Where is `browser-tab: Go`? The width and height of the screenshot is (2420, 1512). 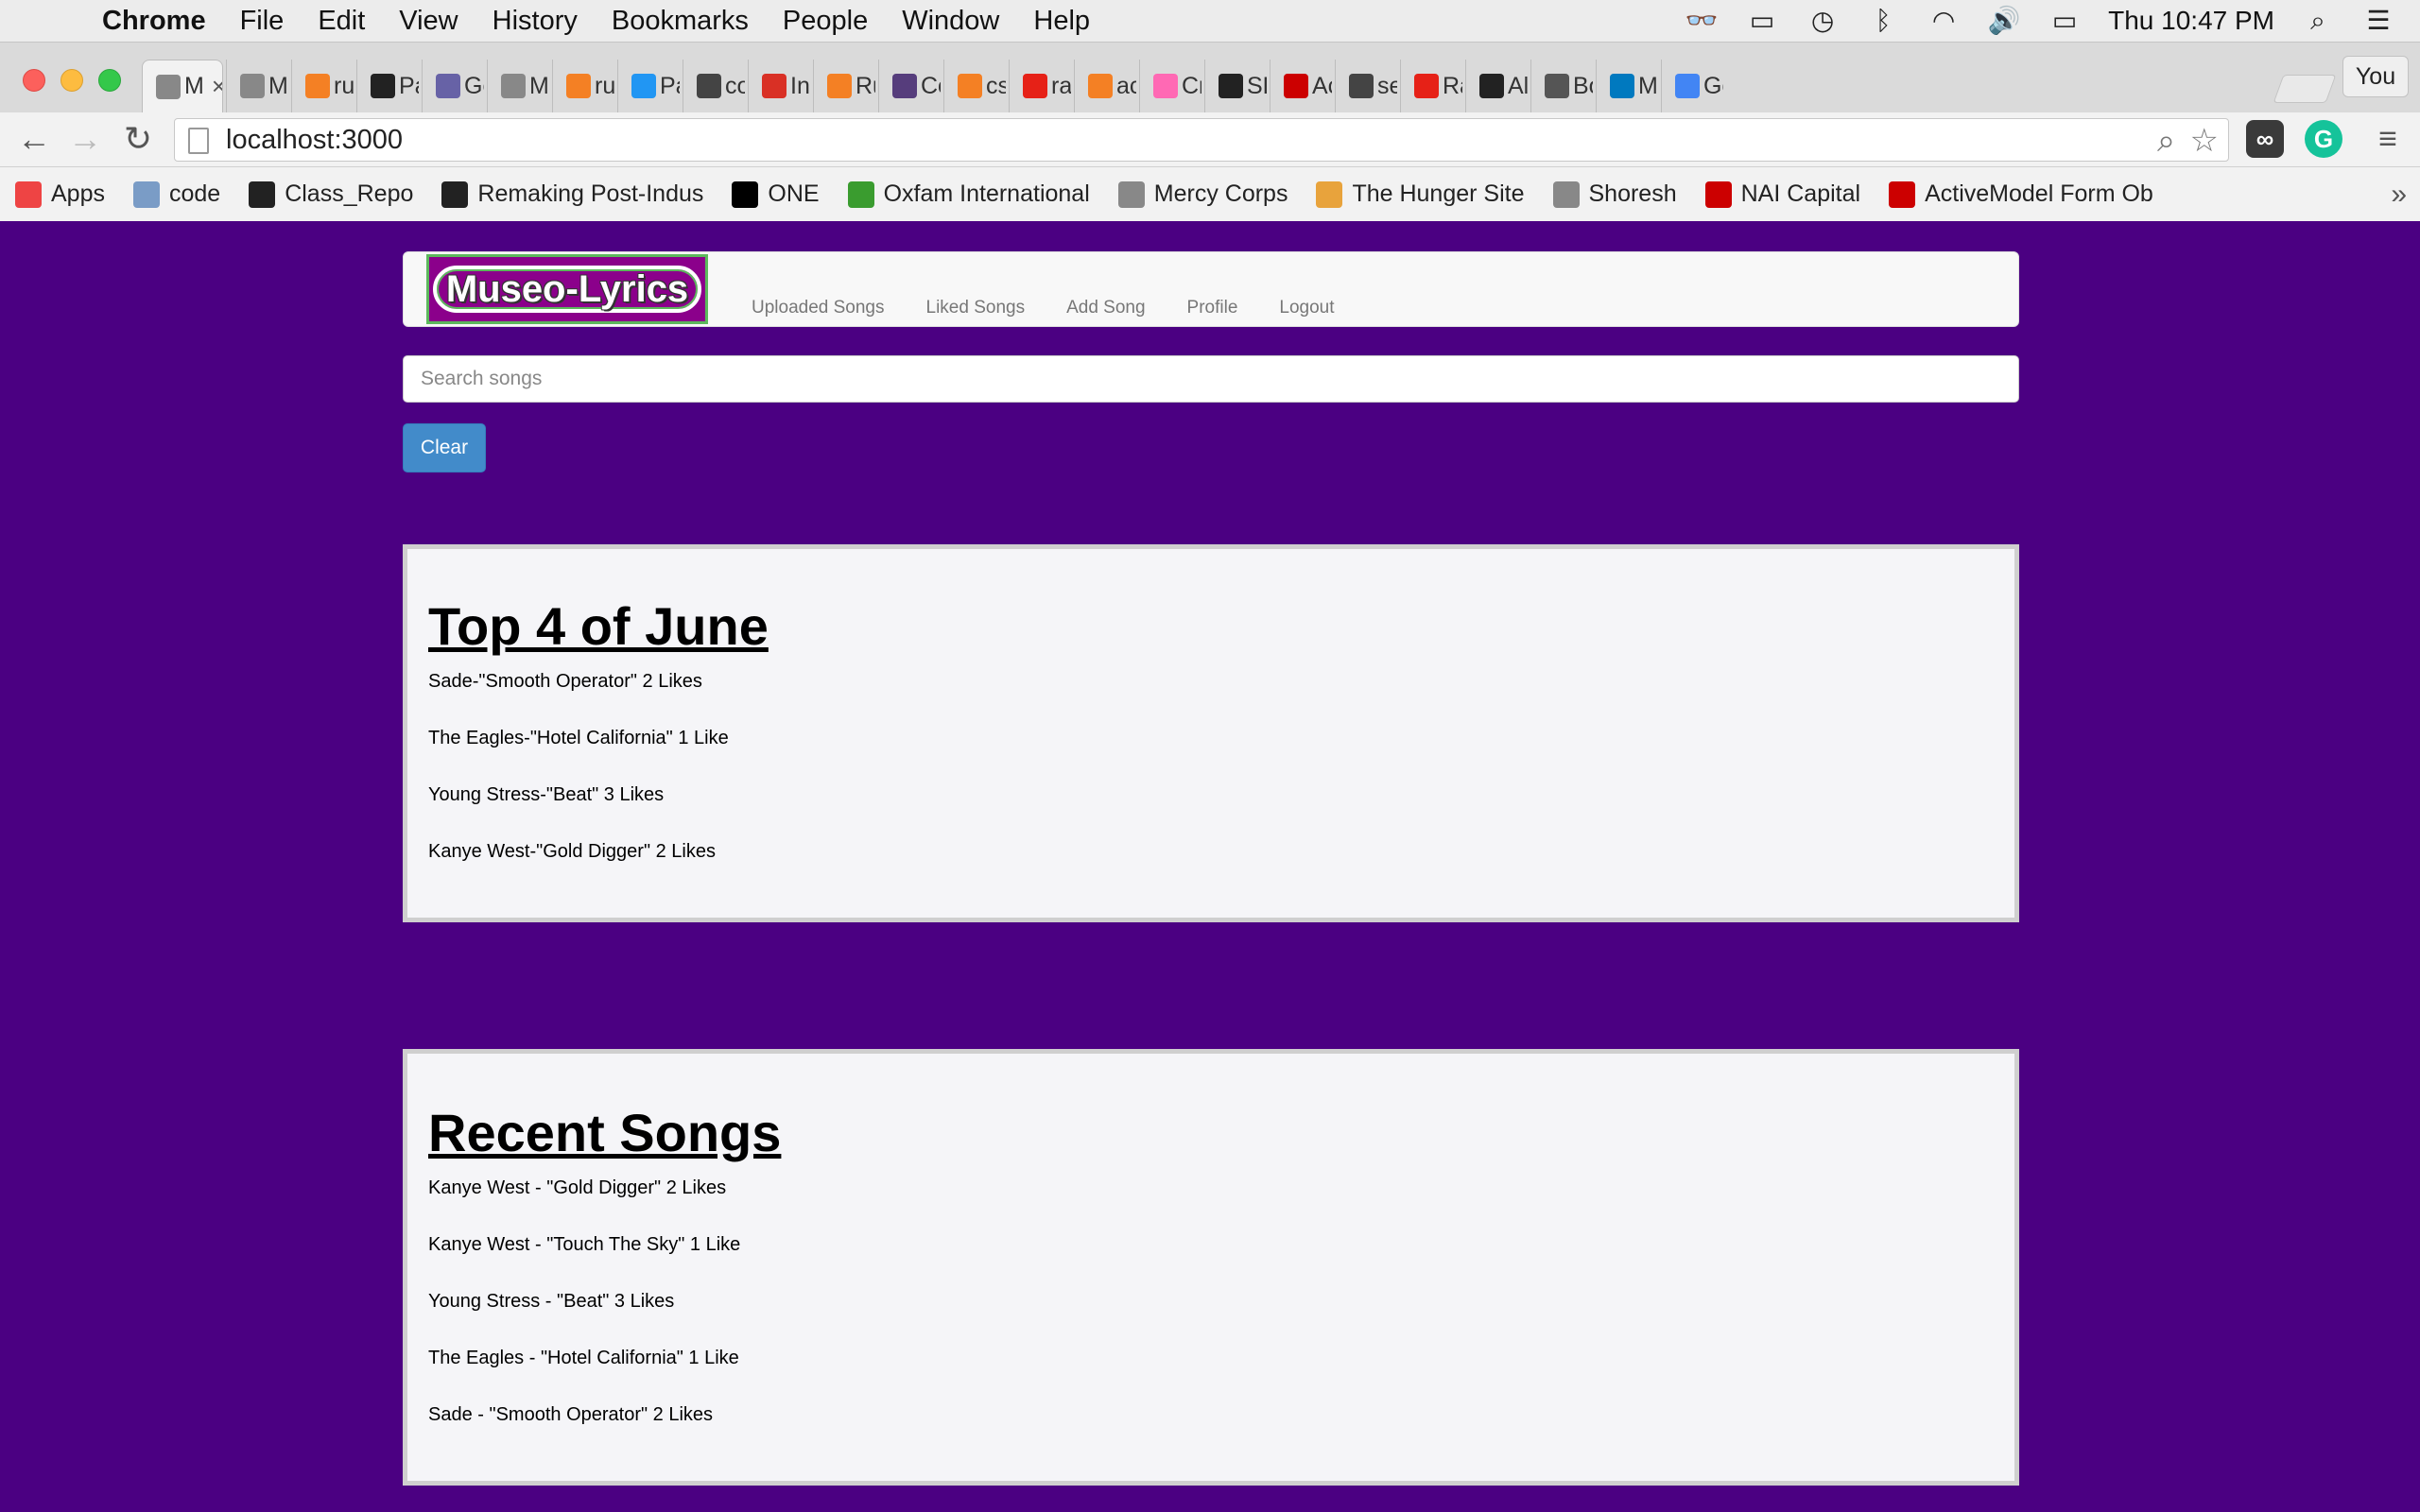 browser-tab: Go is located at coordinates (1692, 86).